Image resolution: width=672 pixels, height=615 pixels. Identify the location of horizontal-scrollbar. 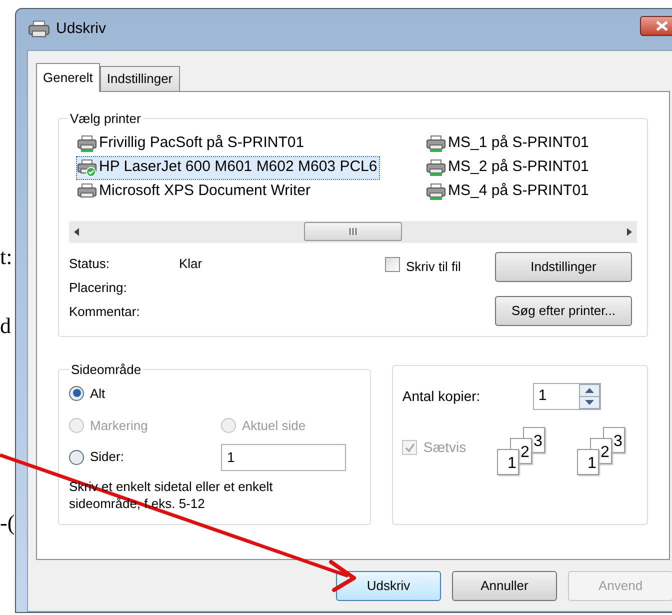
(353, 231).